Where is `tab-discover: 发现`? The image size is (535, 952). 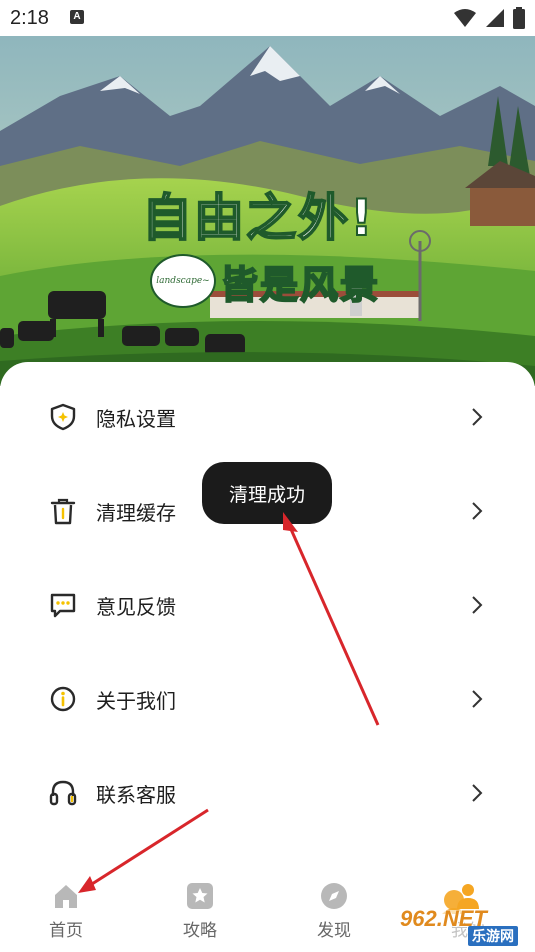 tab-discover: 发现 is located at coordinates (334, 910).